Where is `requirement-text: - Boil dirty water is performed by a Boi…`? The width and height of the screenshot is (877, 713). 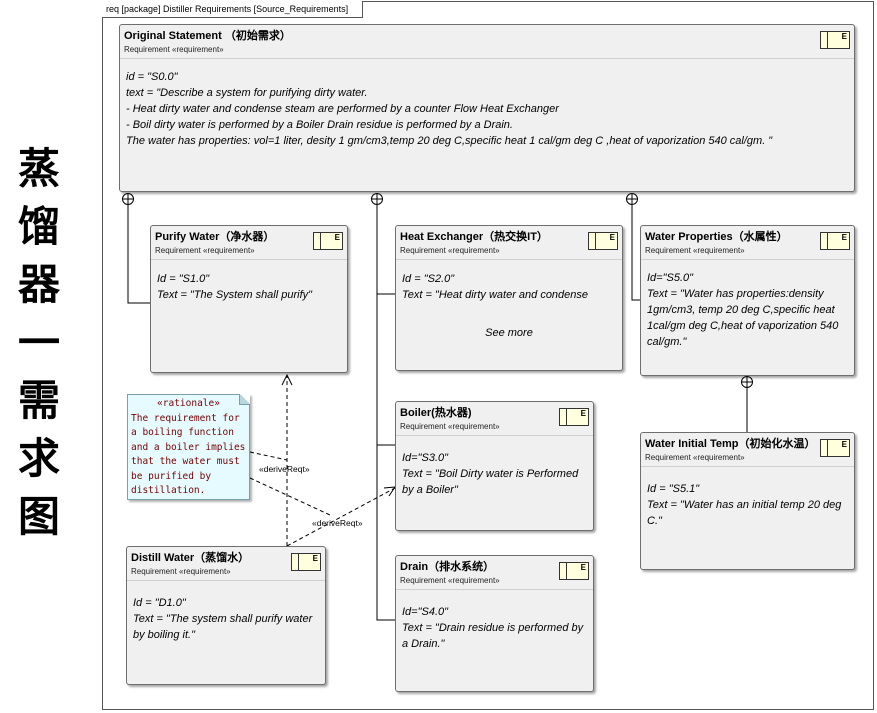 requirement-text: - Boil dirty water is performed by a Boi… is located at coordinates (319, 125).